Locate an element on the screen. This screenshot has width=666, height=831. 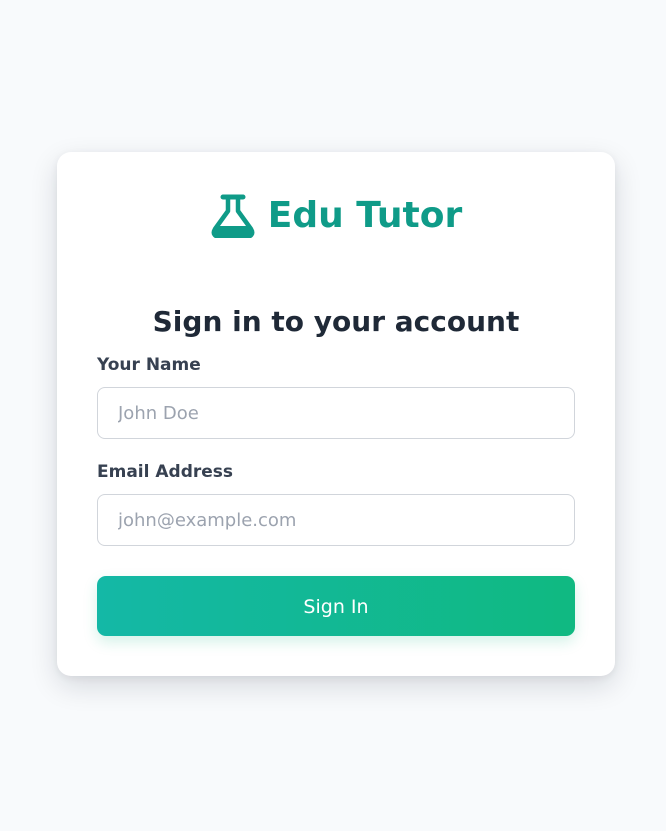
email-field is located at coordinates (336, 520).